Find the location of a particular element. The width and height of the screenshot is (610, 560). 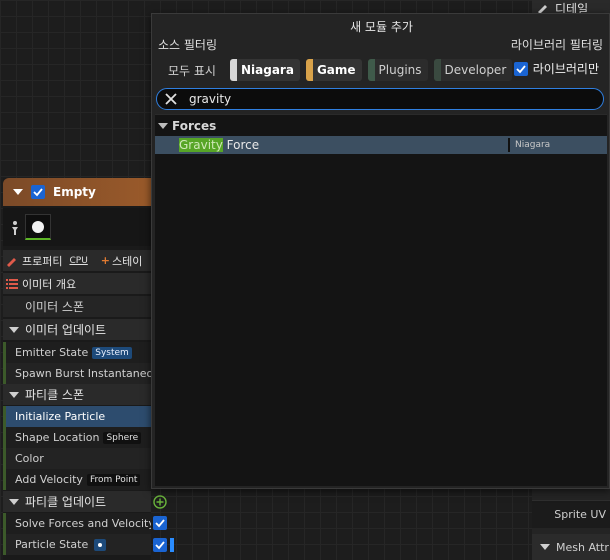

module-search-box is located at coordinates (380, 99).